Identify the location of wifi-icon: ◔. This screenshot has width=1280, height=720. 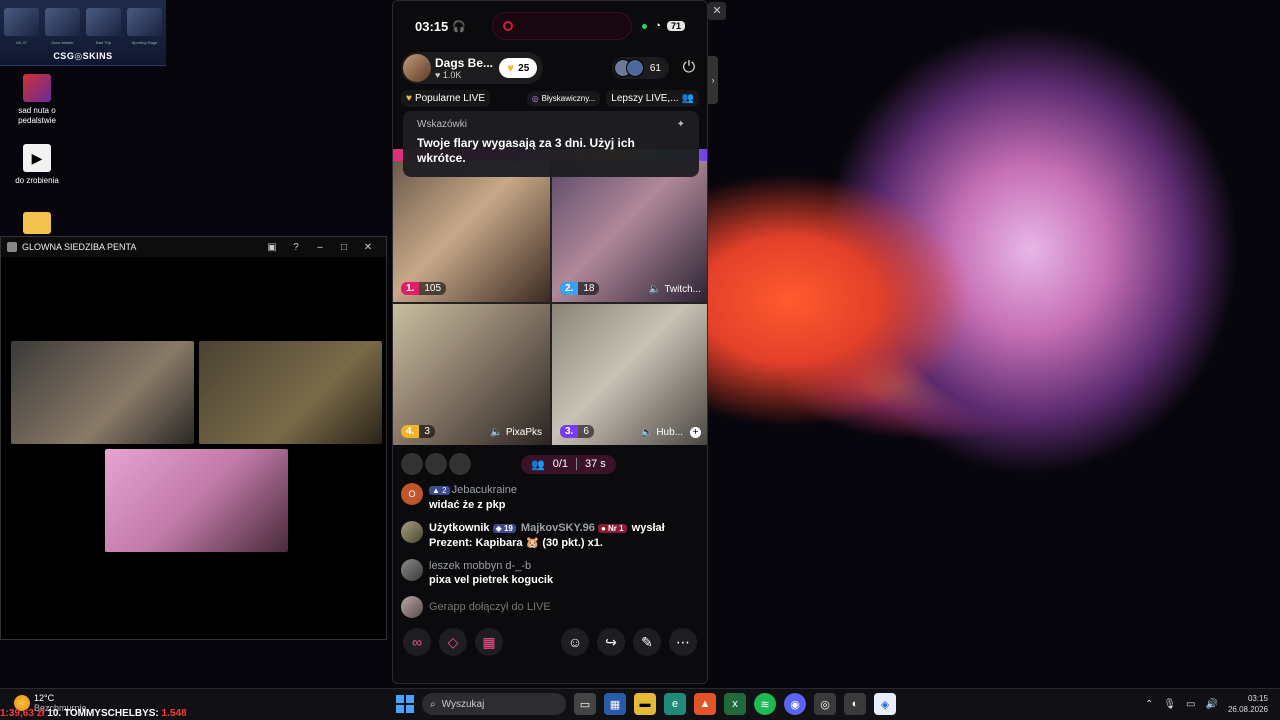
(657, 26).